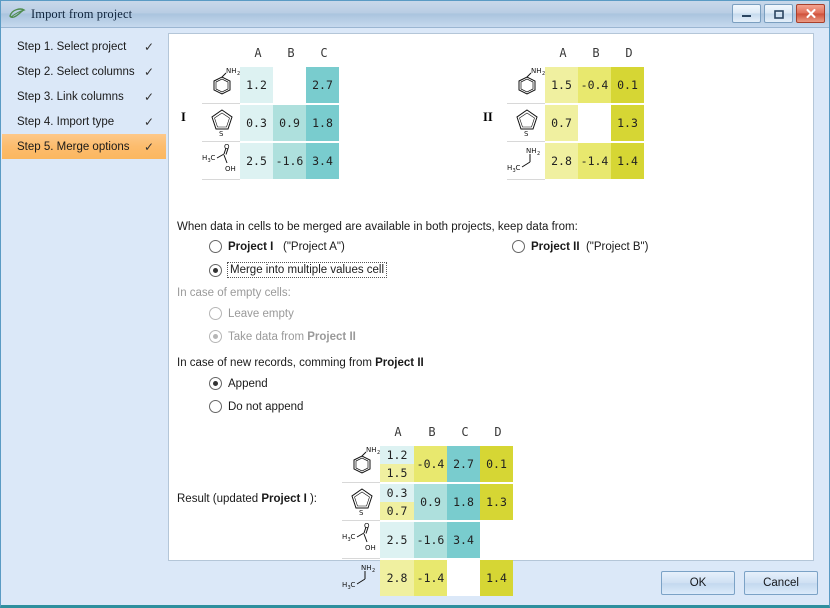 The image size is (830, 608). I want to click on cell-R-r1-A-top: 1.2, so click(397, 455).